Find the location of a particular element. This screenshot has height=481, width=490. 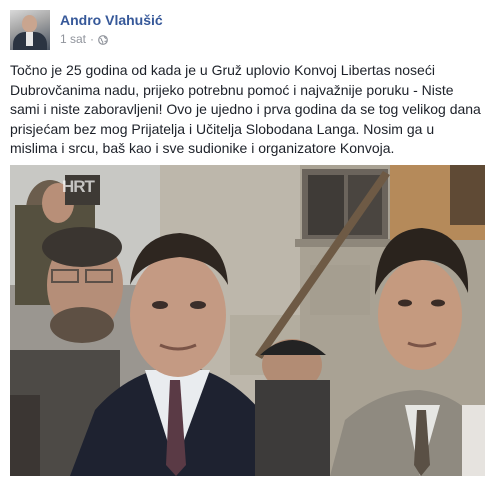

globe-icon is located at coordinates (103, 39).